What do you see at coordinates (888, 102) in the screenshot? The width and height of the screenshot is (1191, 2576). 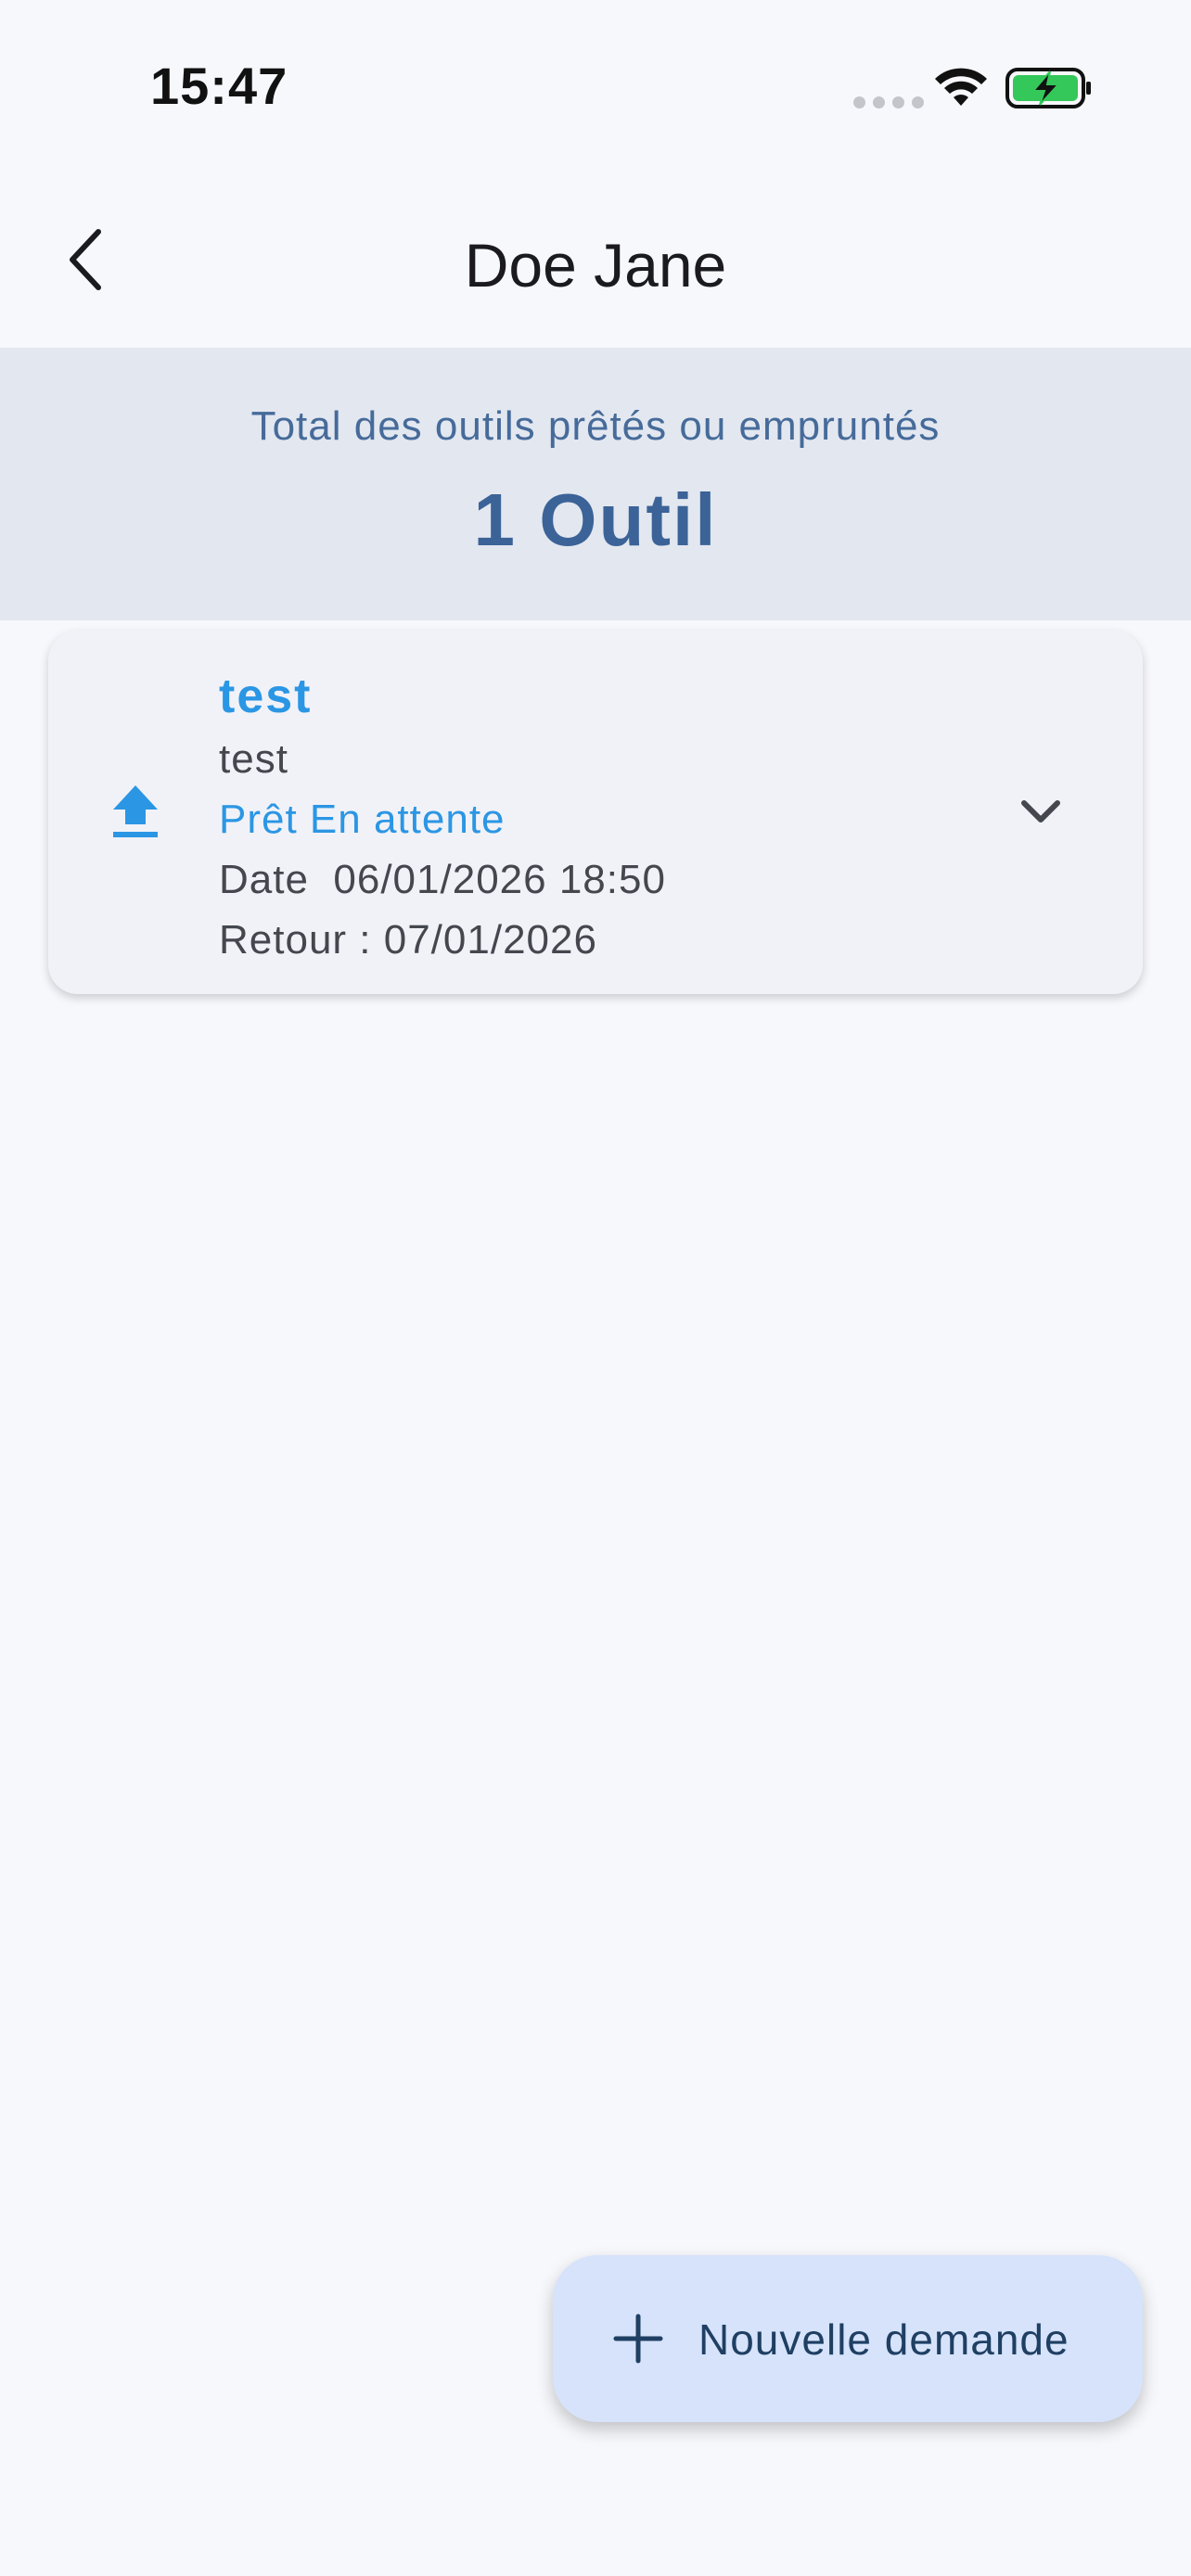 I see `signal-dots-icon` at bounding box center [888, 102].